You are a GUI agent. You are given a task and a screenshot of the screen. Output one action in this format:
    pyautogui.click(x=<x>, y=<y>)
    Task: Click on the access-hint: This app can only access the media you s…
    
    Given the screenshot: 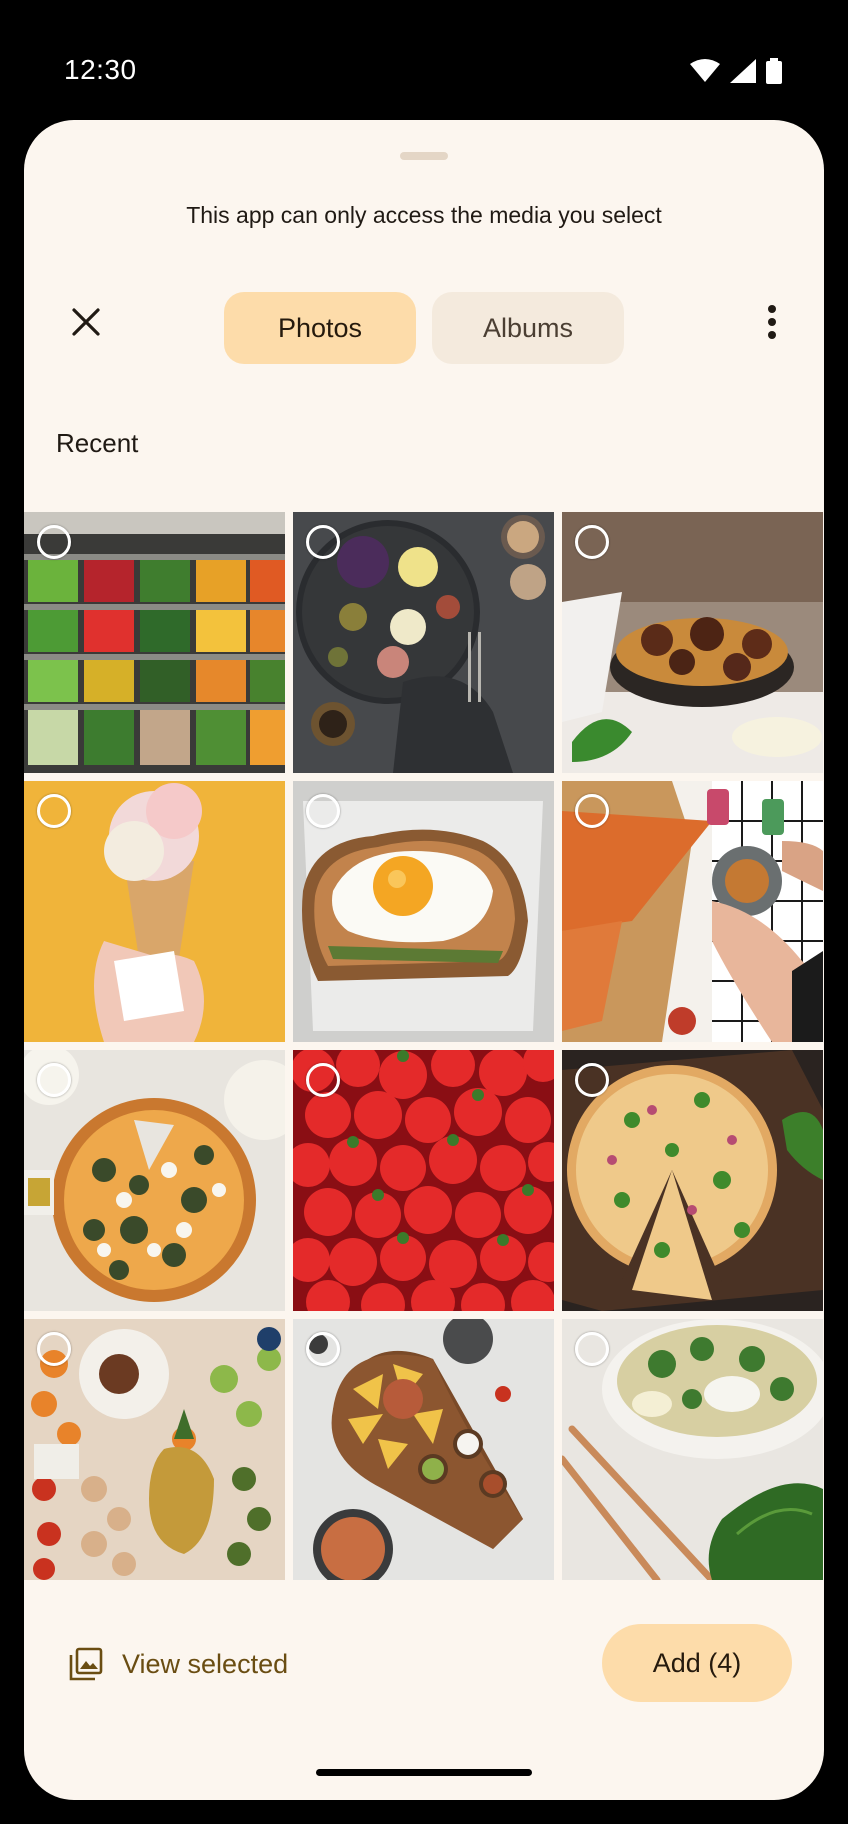 What is the action you would take?
    pyautogui.click(x=424, y=215)
    